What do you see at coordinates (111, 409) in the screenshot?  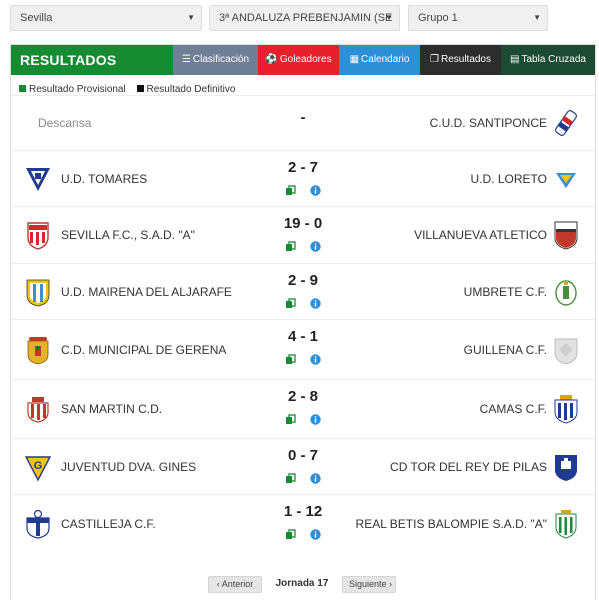 I see `home-team-name: SAN MARTIN C.D.` at bounding box center [111, 409].